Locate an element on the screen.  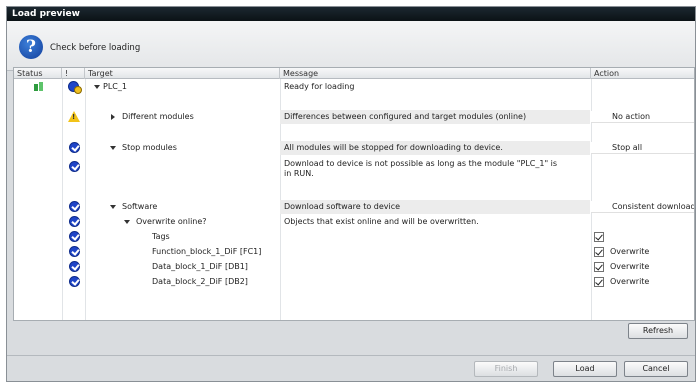
target-label: Data_block_2_DiF [DB2] is located at coordinates (200, 281).